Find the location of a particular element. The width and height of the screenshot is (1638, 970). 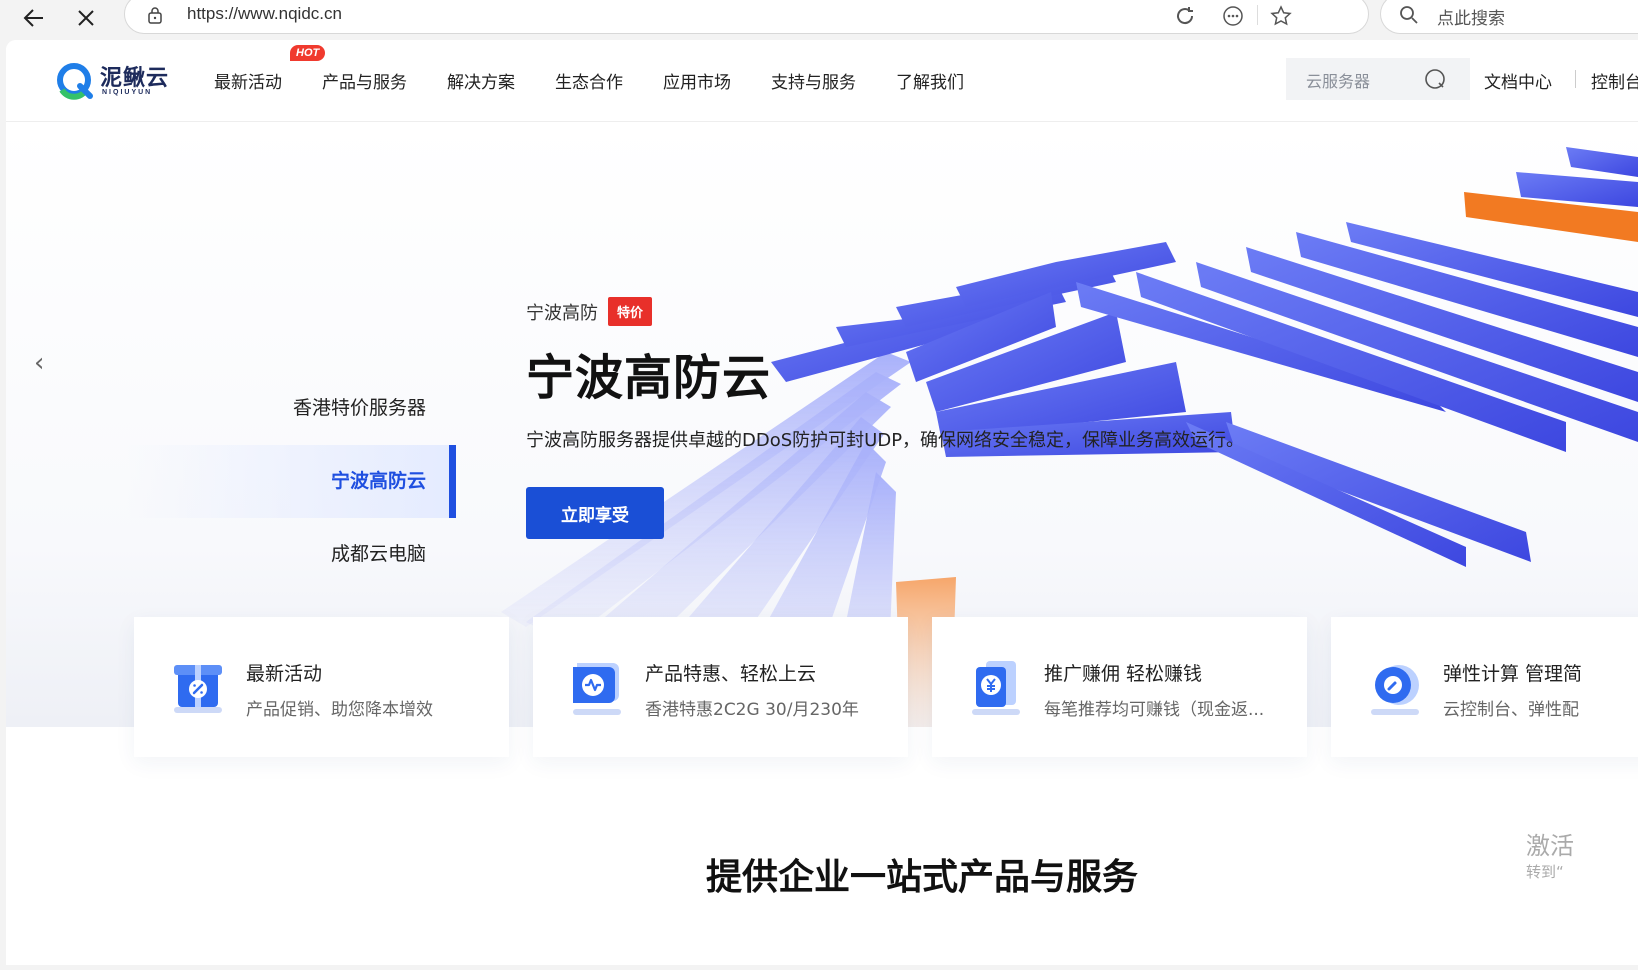

hero-tab-hk-server: 香港特价服务器 is located at coordinates (291, 408).